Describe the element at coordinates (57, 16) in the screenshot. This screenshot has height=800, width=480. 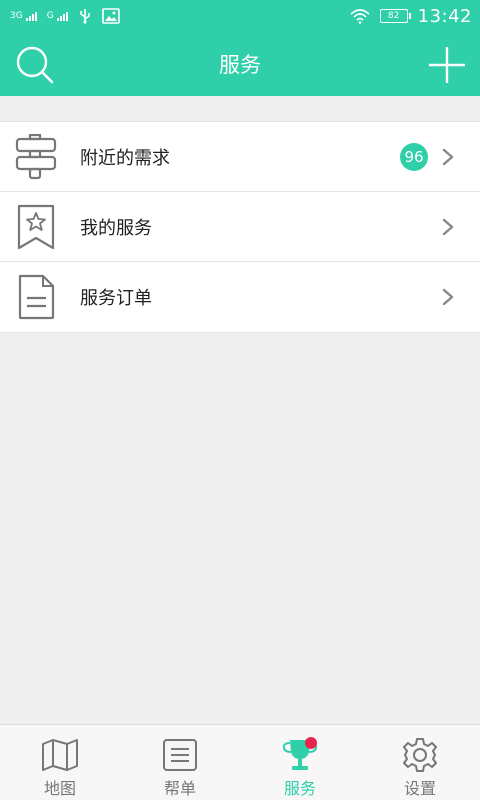
I see `signal-icon: G` at that location.